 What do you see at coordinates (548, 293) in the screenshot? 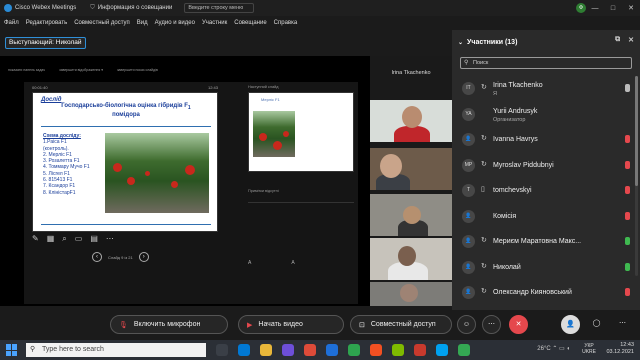
I see `participant-row: 👤 ↻ Олександр Кияновський` at bounding box center [548, 293].